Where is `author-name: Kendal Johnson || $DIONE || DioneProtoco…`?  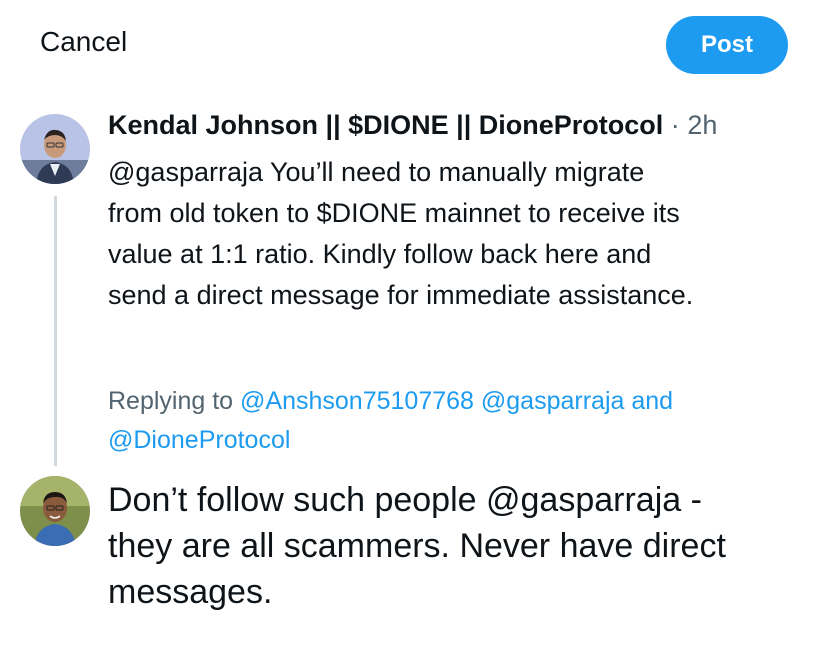
author-name: Kendal Johnson || $DIONE || DioneProtoco… is located at coordinates (385, 125).